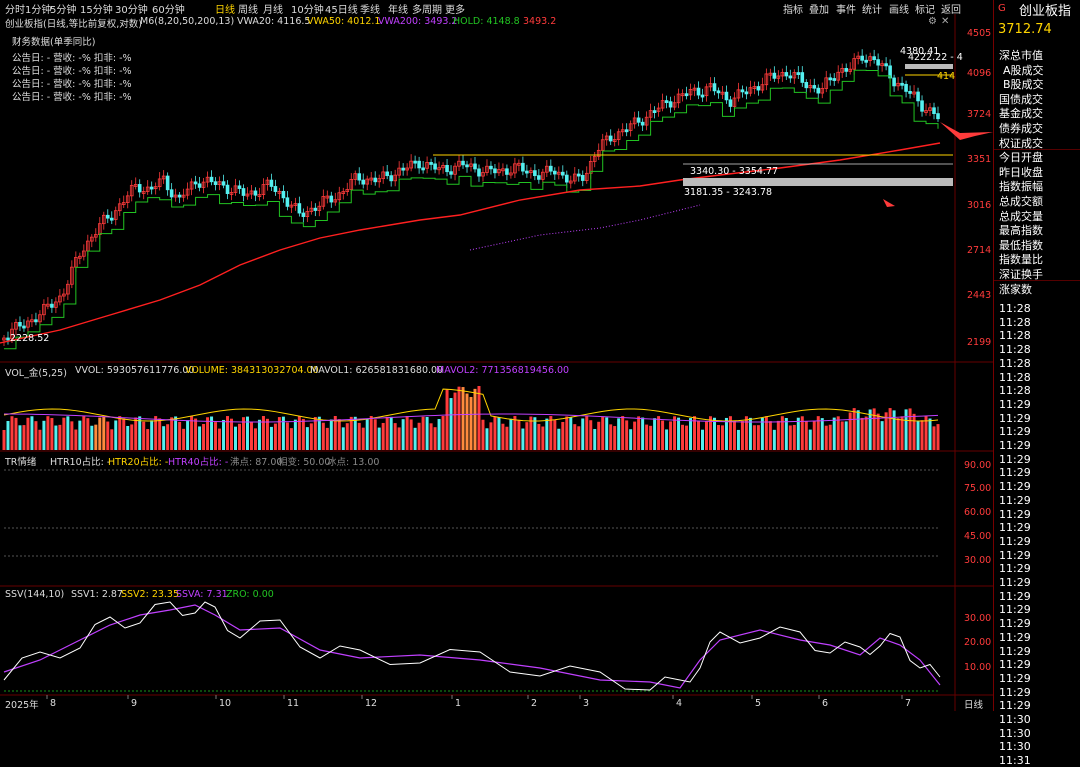  Describe the element at coordinates (1015, 289) in the screenshot. I see `sidebar-item: 涨家数` at that location.